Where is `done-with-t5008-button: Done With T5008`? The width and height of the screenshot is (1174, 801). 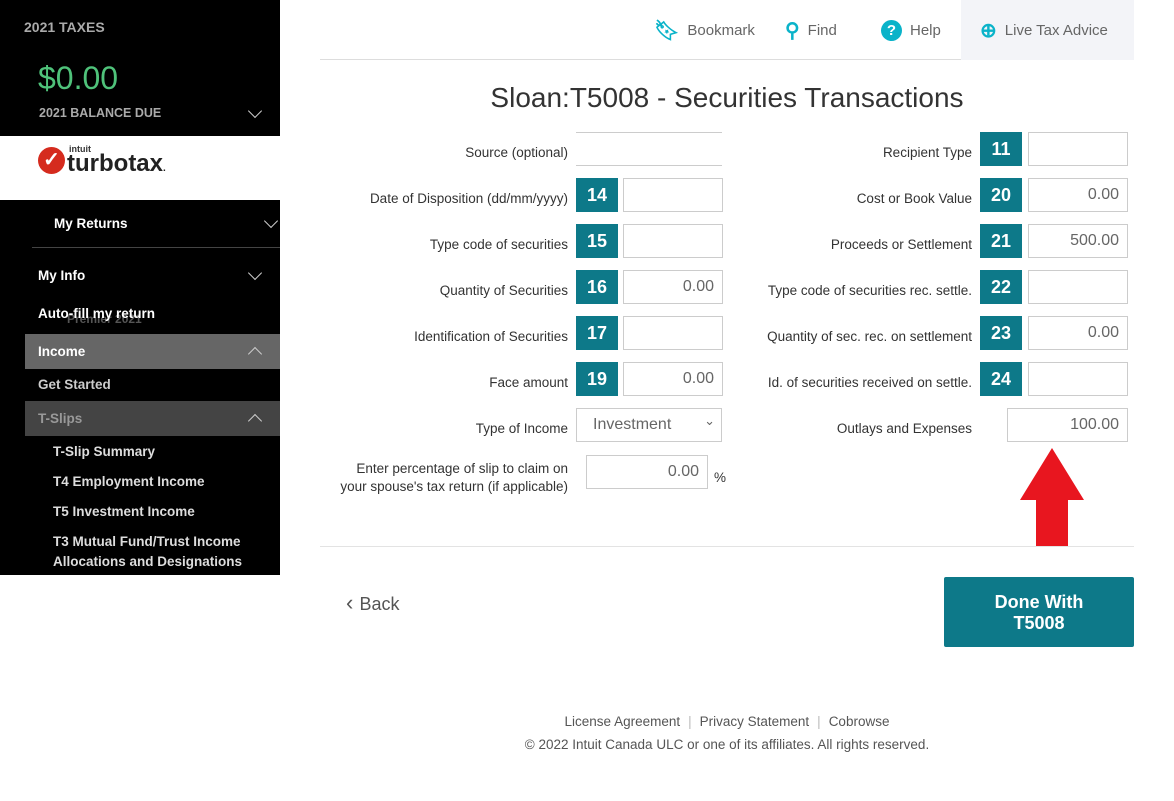
done-with-t5008-button: Done With T5008 is located at coordinates (1039, 612).